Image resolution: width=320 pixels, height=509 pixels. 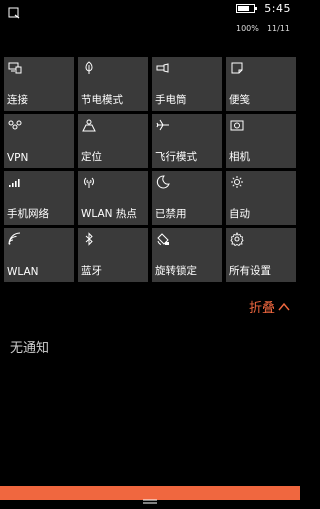 I want to click on tile-connect: 连接, so click(x=39, y=84).